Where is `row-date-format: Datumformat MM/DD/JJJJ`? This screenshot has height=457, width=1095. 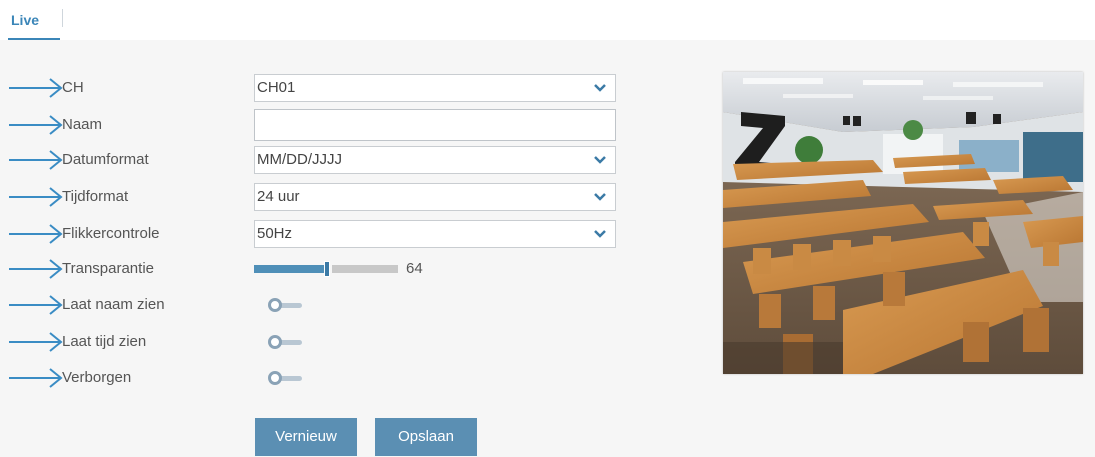 row-date-format: Datumformat MM/DD/JJJJ is located at coordinates (320, 160).